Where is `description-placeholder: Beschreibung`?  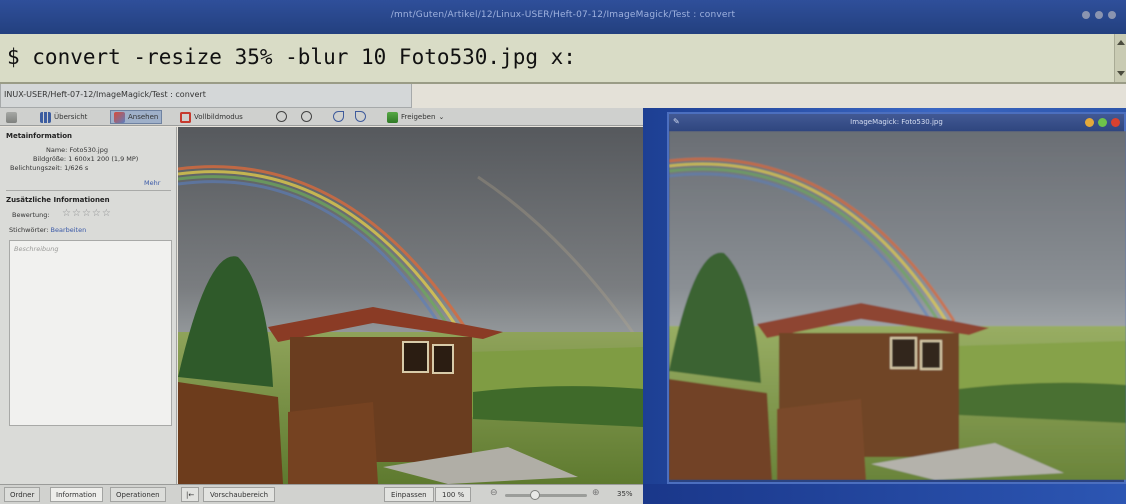
description-placeholder: Beschreibung is located at coordinates (36, 249).